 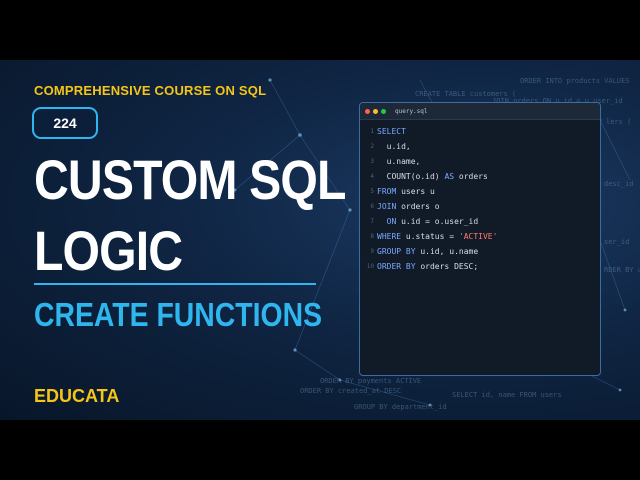 What do you see at coordinates (391, 131) in the screenshot?
I see `sql-keyword: SELECT` at bounding box center [391, 131].